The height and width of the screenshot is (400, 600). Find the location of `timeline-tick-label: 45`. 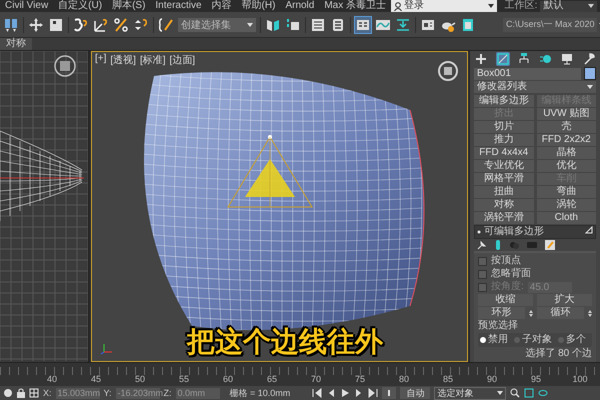

timeline-tick-label: 45 is located at coordinates (96, 379).